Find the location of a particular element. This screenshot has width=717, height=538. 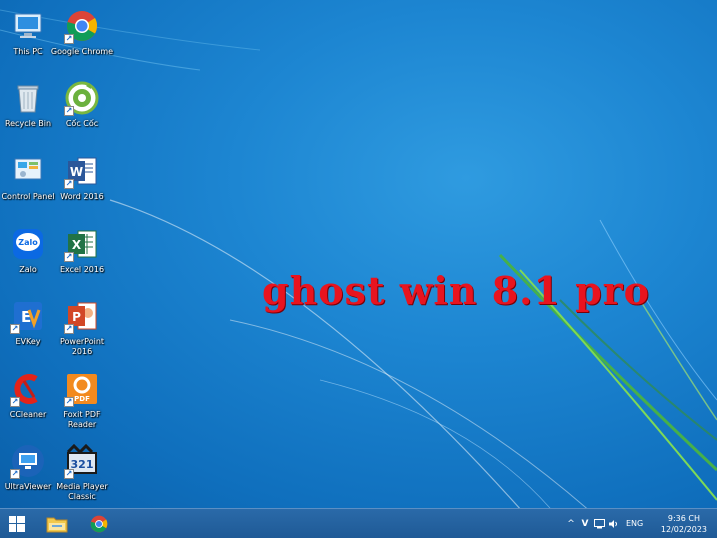

ccleaner-icon: ↗ is located at coordinates (28, 389).